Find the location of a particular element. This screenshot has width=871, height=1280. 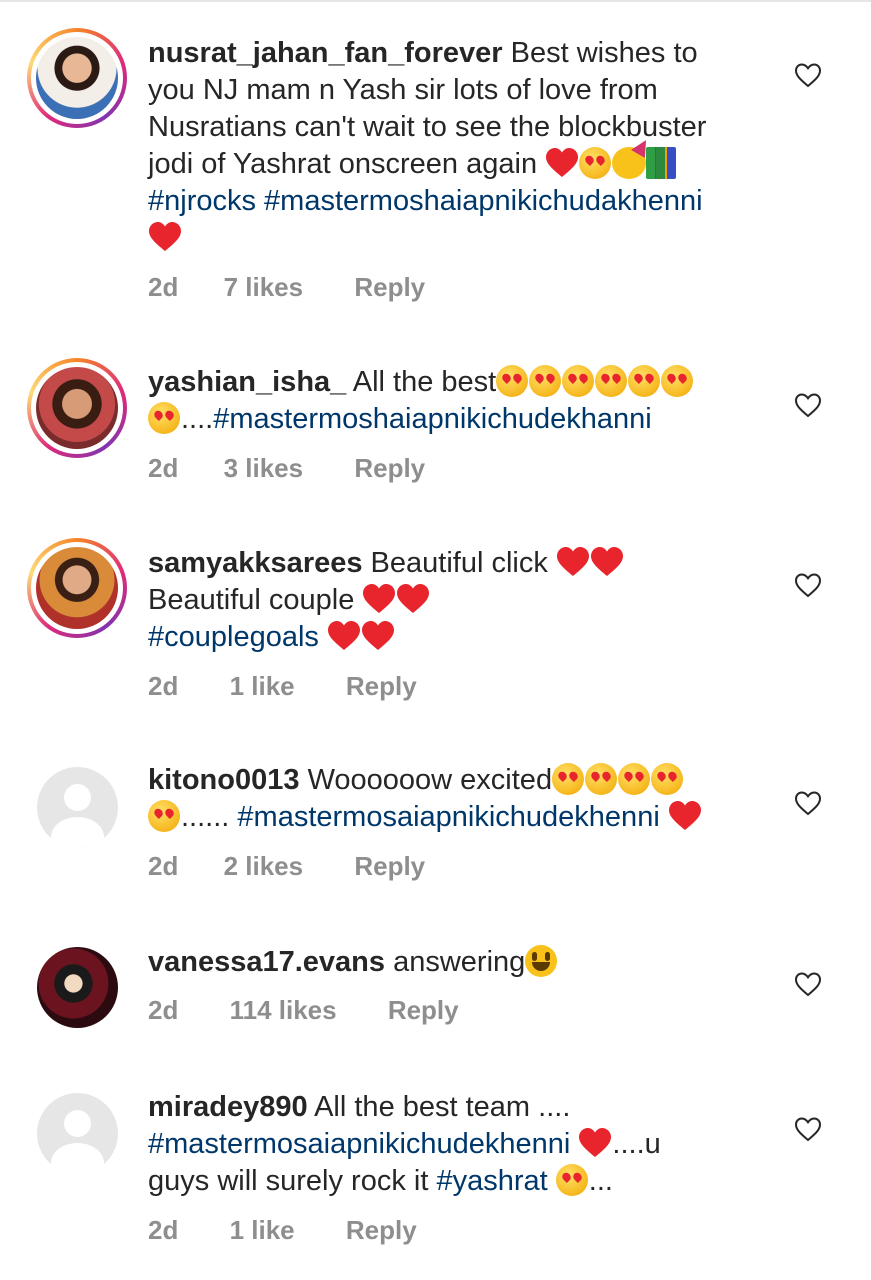

comment-username: miradey890 is located at coordinates (228, 1107).